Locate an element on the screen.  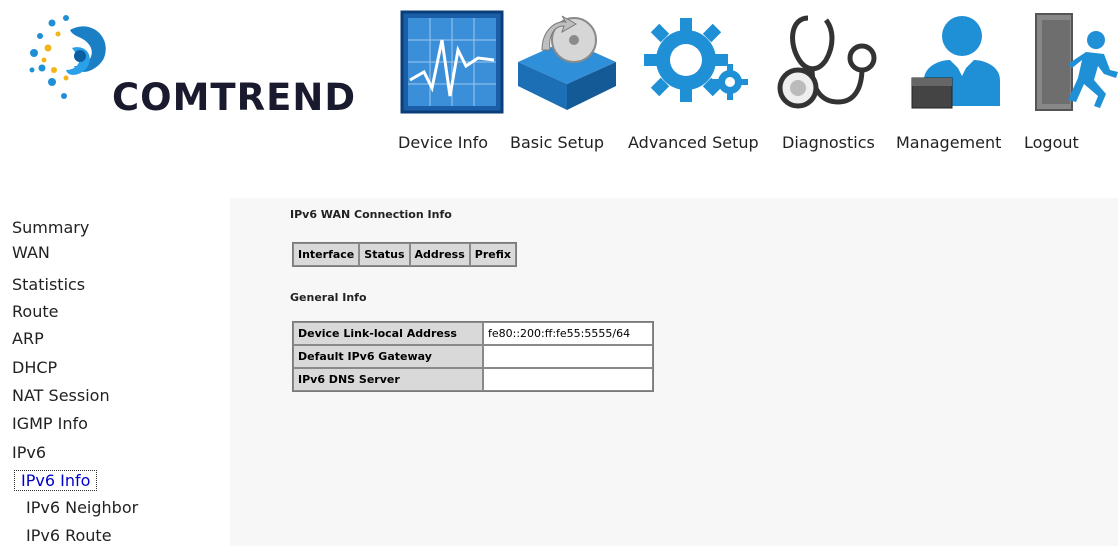
row-label-link-local: Device Link-local Address is located at coordinates (388, 333).